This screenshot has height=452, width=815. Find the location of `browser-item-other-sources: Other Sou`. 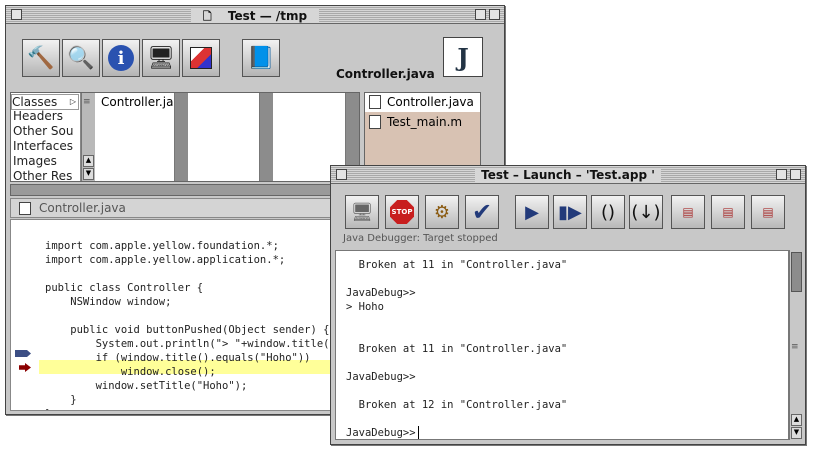

browser-item-other-sources: Other Sou is located at coordinates (46, 131).